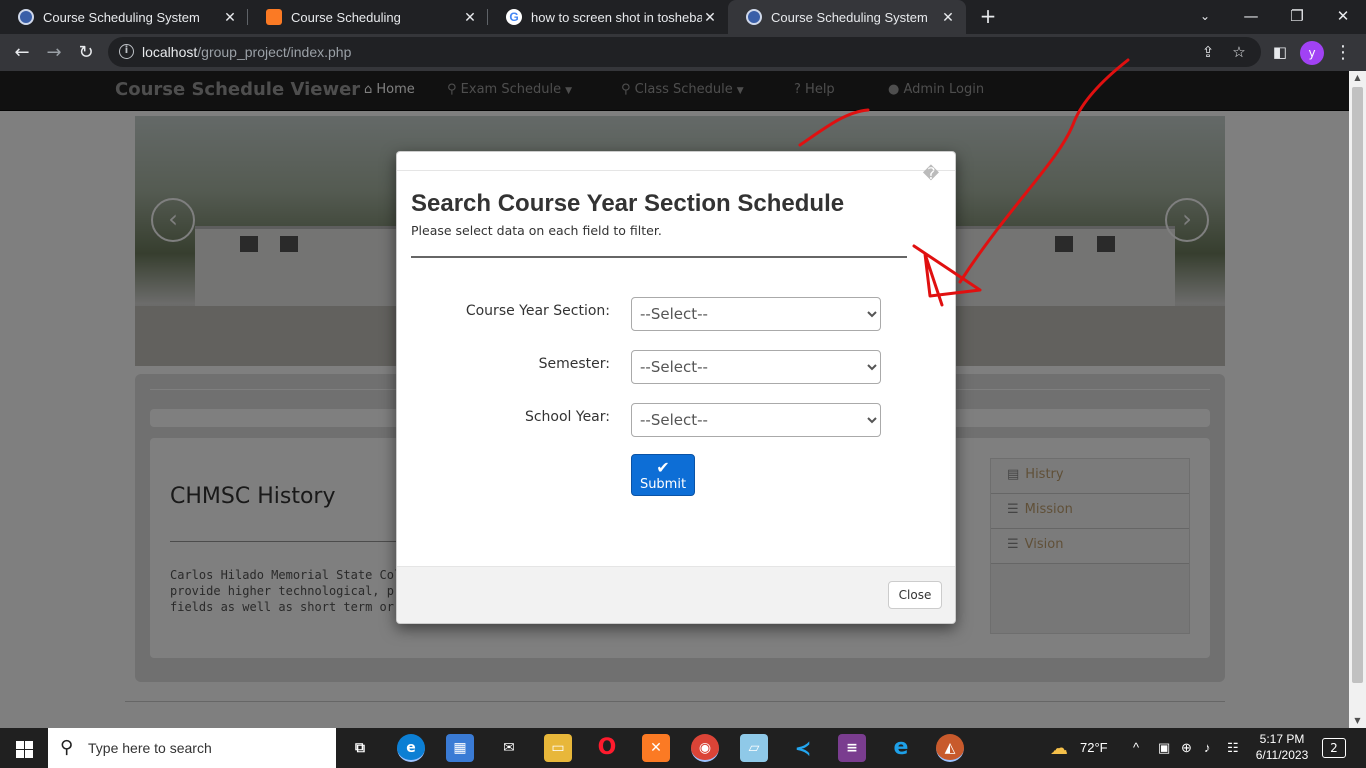  What do you see at coordinates (852, 748) in the screenshot?
I see `winrar-icon: ≡` at bounding box center [852, 748].